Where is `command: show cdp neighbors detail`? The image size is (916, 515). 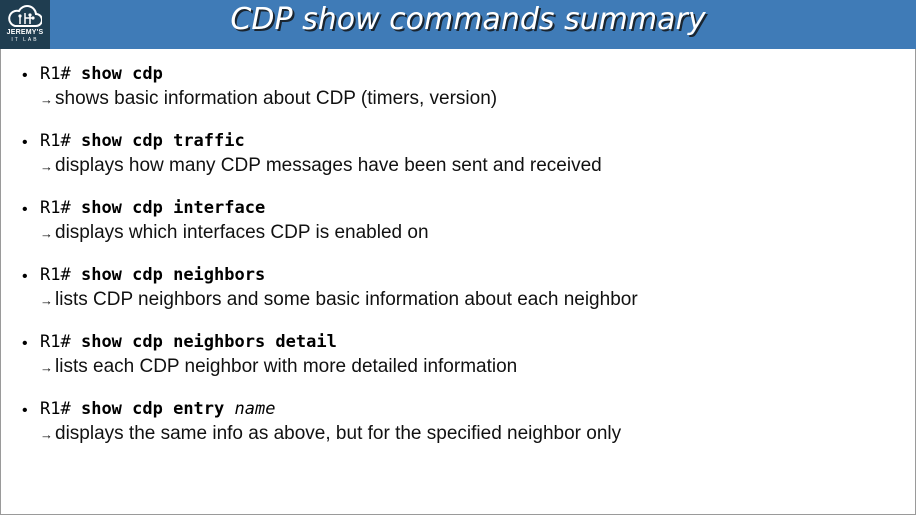
command: show cdp neighbors detail is located at coordinates (208, 342).